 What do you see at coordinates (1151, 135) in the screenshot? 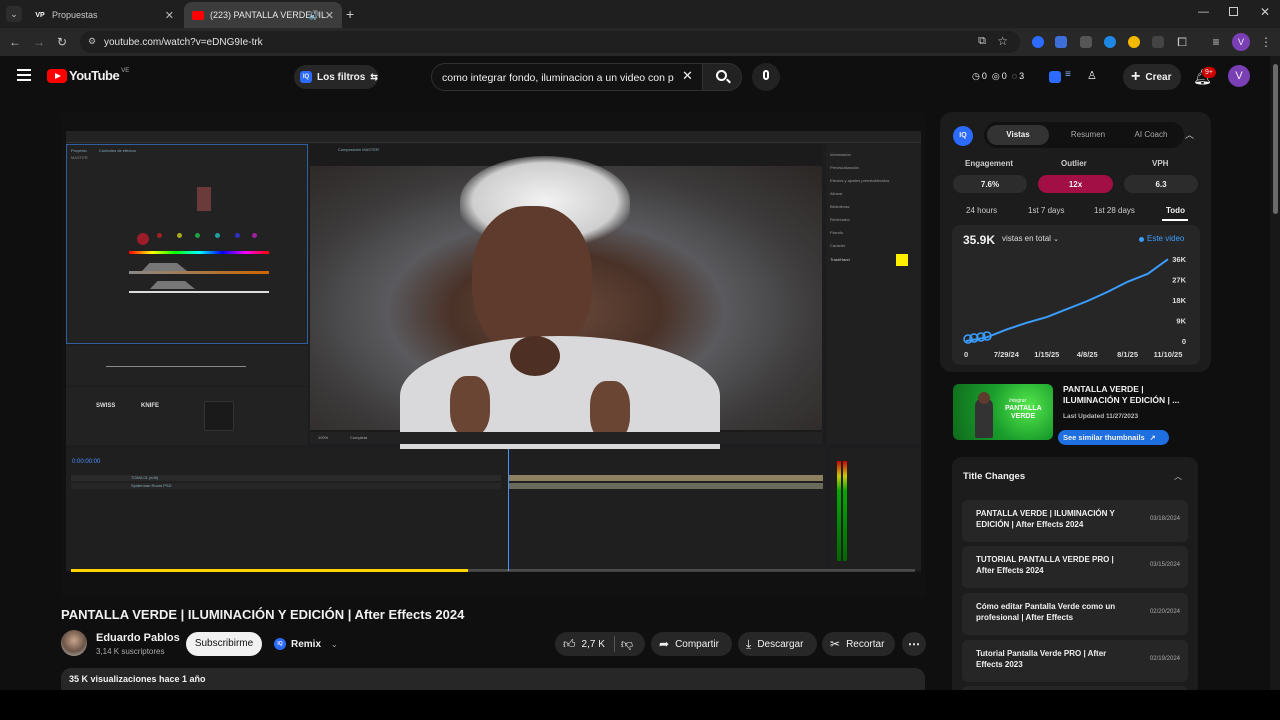
I see `tab-ai-coach: AI Coach` at bounding box center [1151, 135].